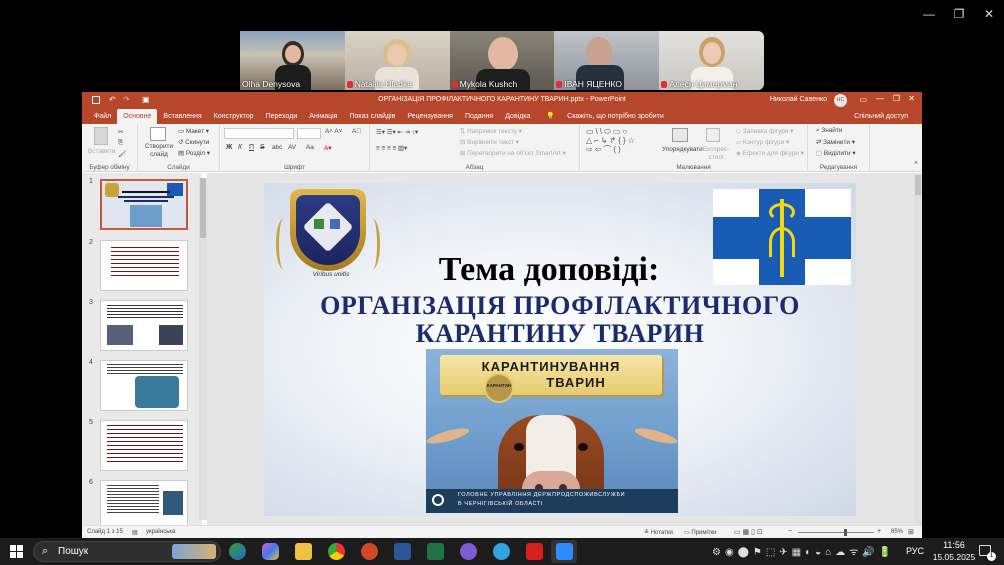 This screenshot has width=1004, height=565. What do you see at coordinates (158, 134) in the screenshot?
I see `new-slide-icon` at bounding box center [158, 134].